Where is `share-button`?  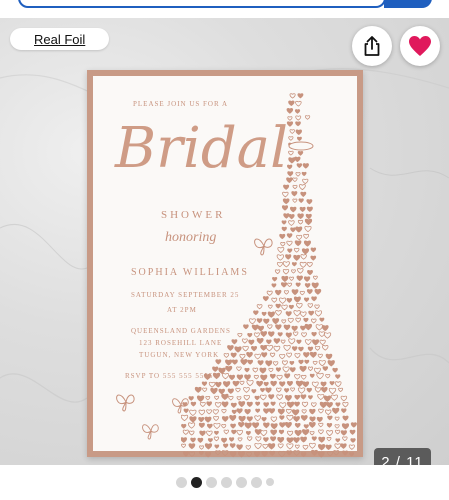 share-button is located at coordinates (372, 46).